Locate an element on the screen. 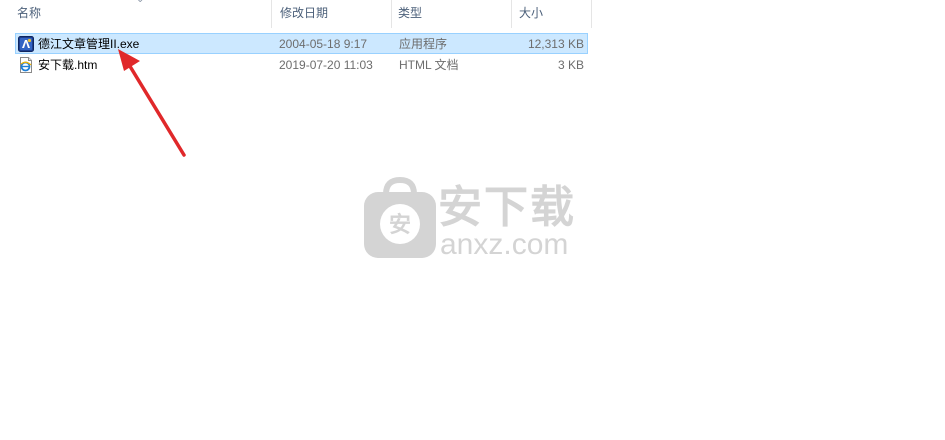  column-header-row: ⌄ 名称 修改日期 类型 大小 is located at coordinates (296, 14).